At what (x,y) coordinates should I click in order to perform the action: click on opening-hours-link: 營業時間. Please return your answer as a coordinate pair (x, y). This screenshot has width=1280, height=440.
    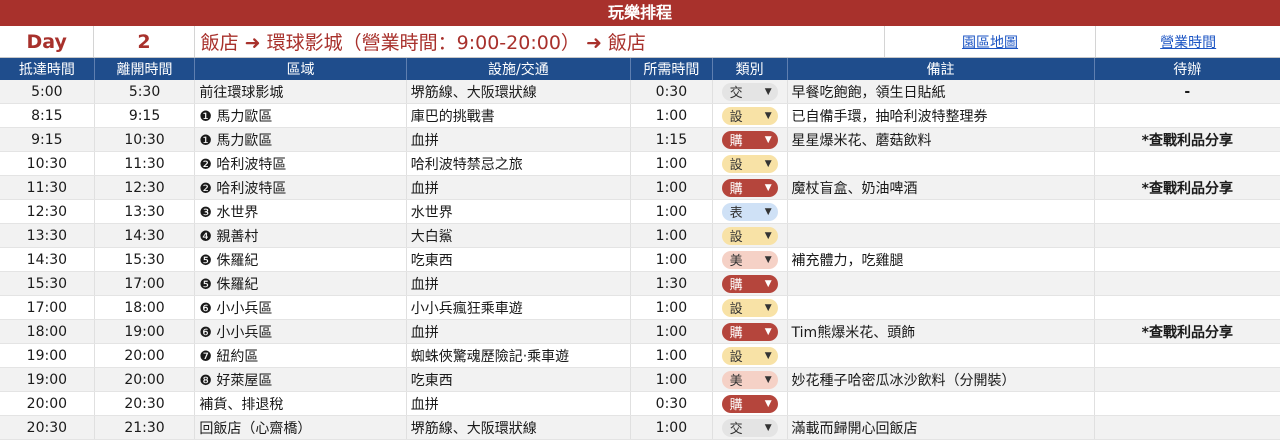
    Looking at the image, I should click on (1188, 42).